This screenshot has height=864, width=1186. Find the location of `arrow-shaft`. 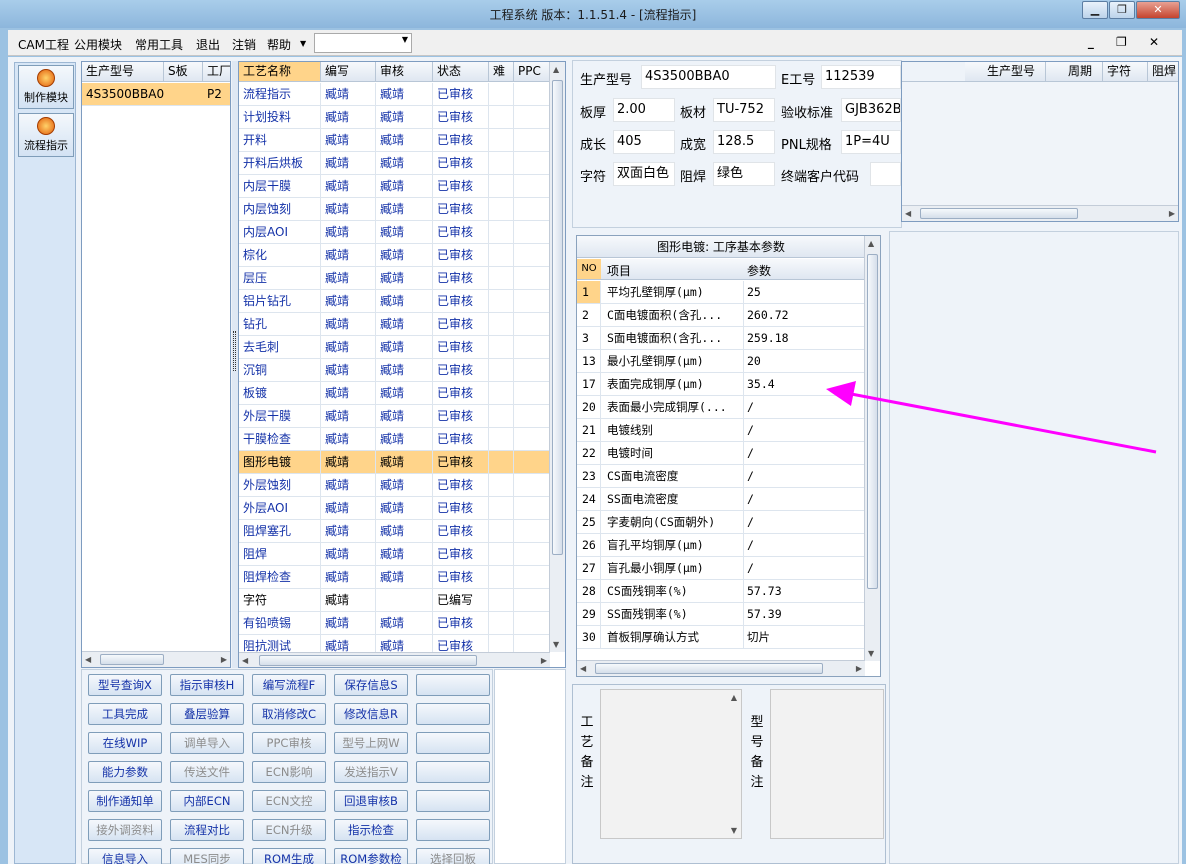

arrow-shaft is located at coordinates (1001, 422).